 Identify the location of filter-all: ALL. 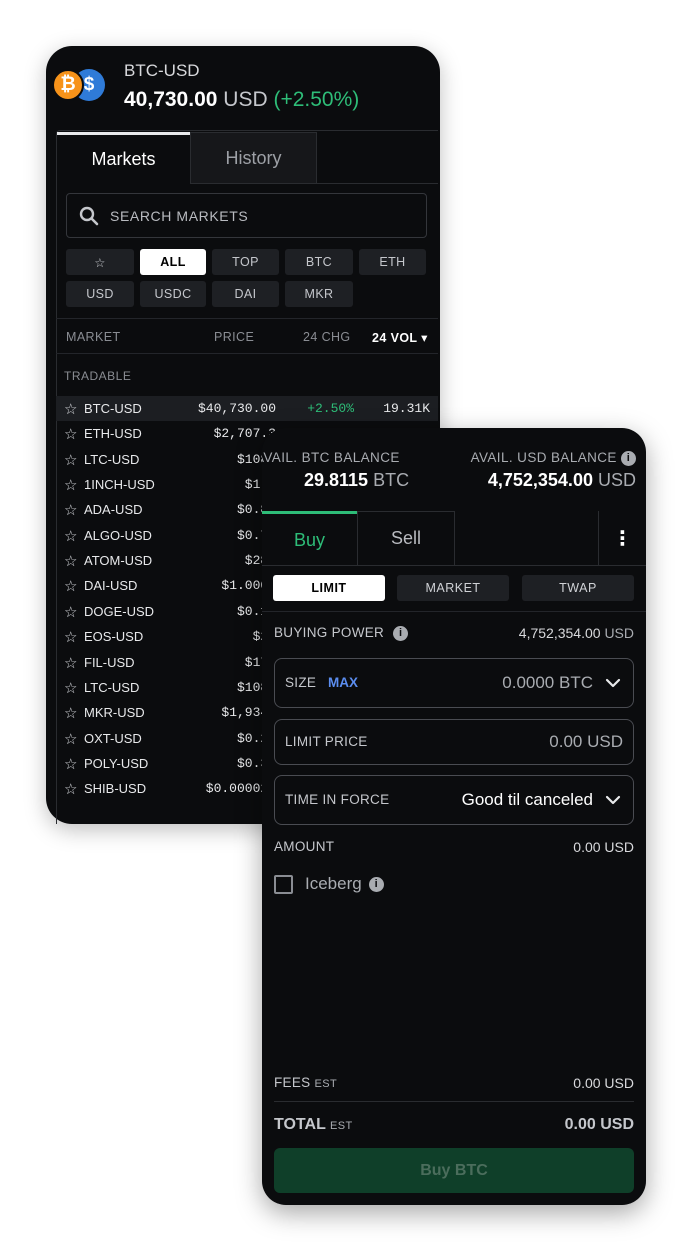
(173, 262).